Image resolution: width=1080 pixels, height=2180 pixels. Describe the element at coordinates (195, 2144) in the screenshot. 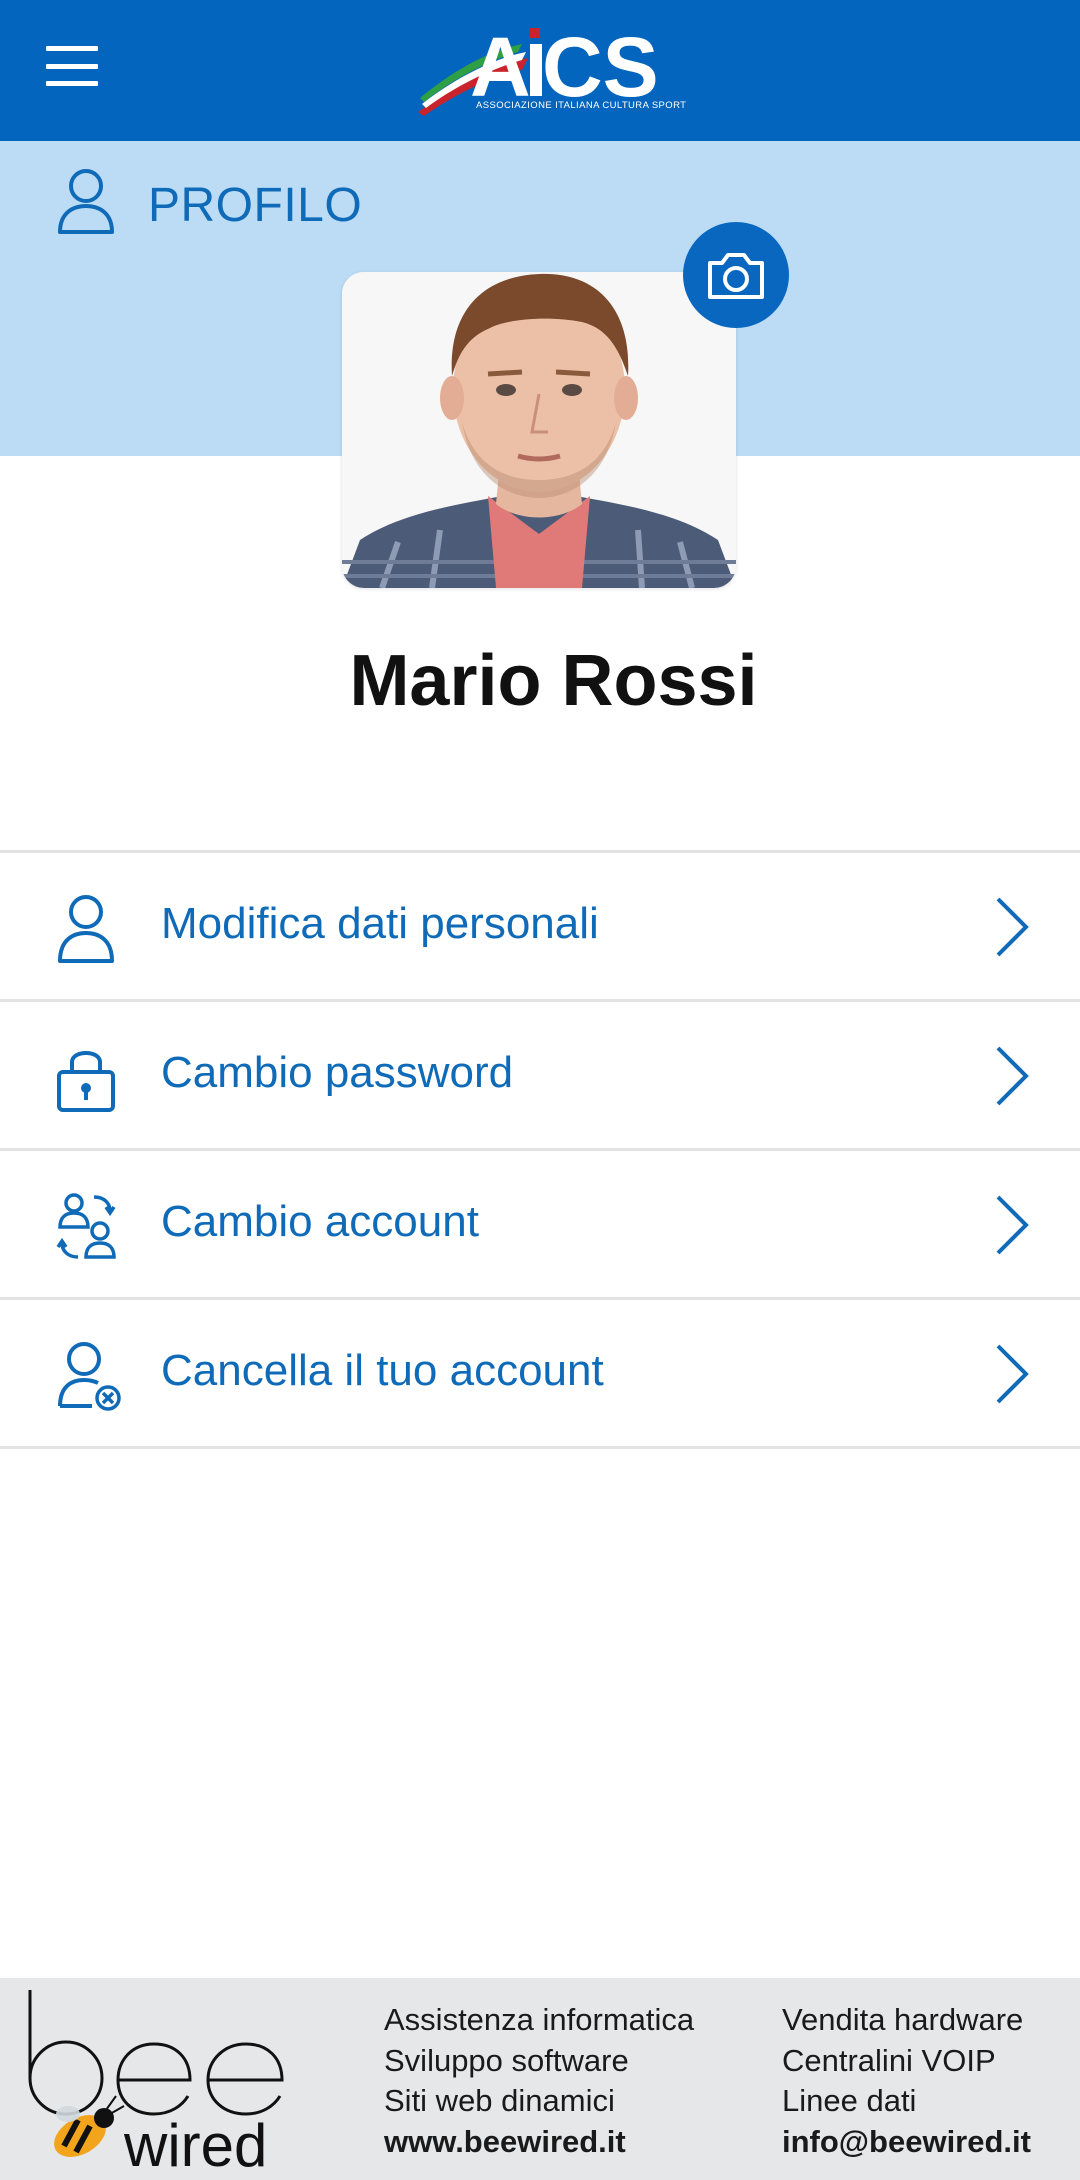

I see `svg-text: wired` at that location.